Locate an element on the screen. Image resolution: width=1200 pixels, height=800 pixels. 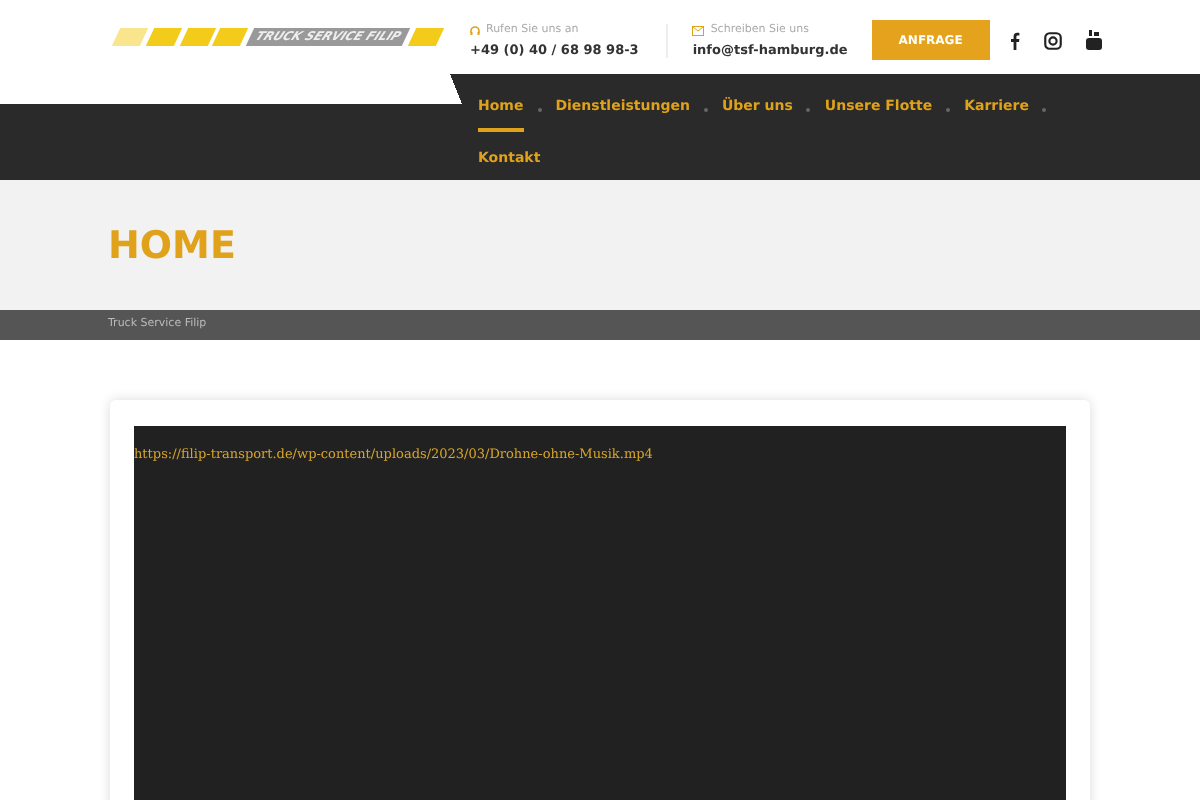
youtube-icon is located at coordinates (1093, 40).